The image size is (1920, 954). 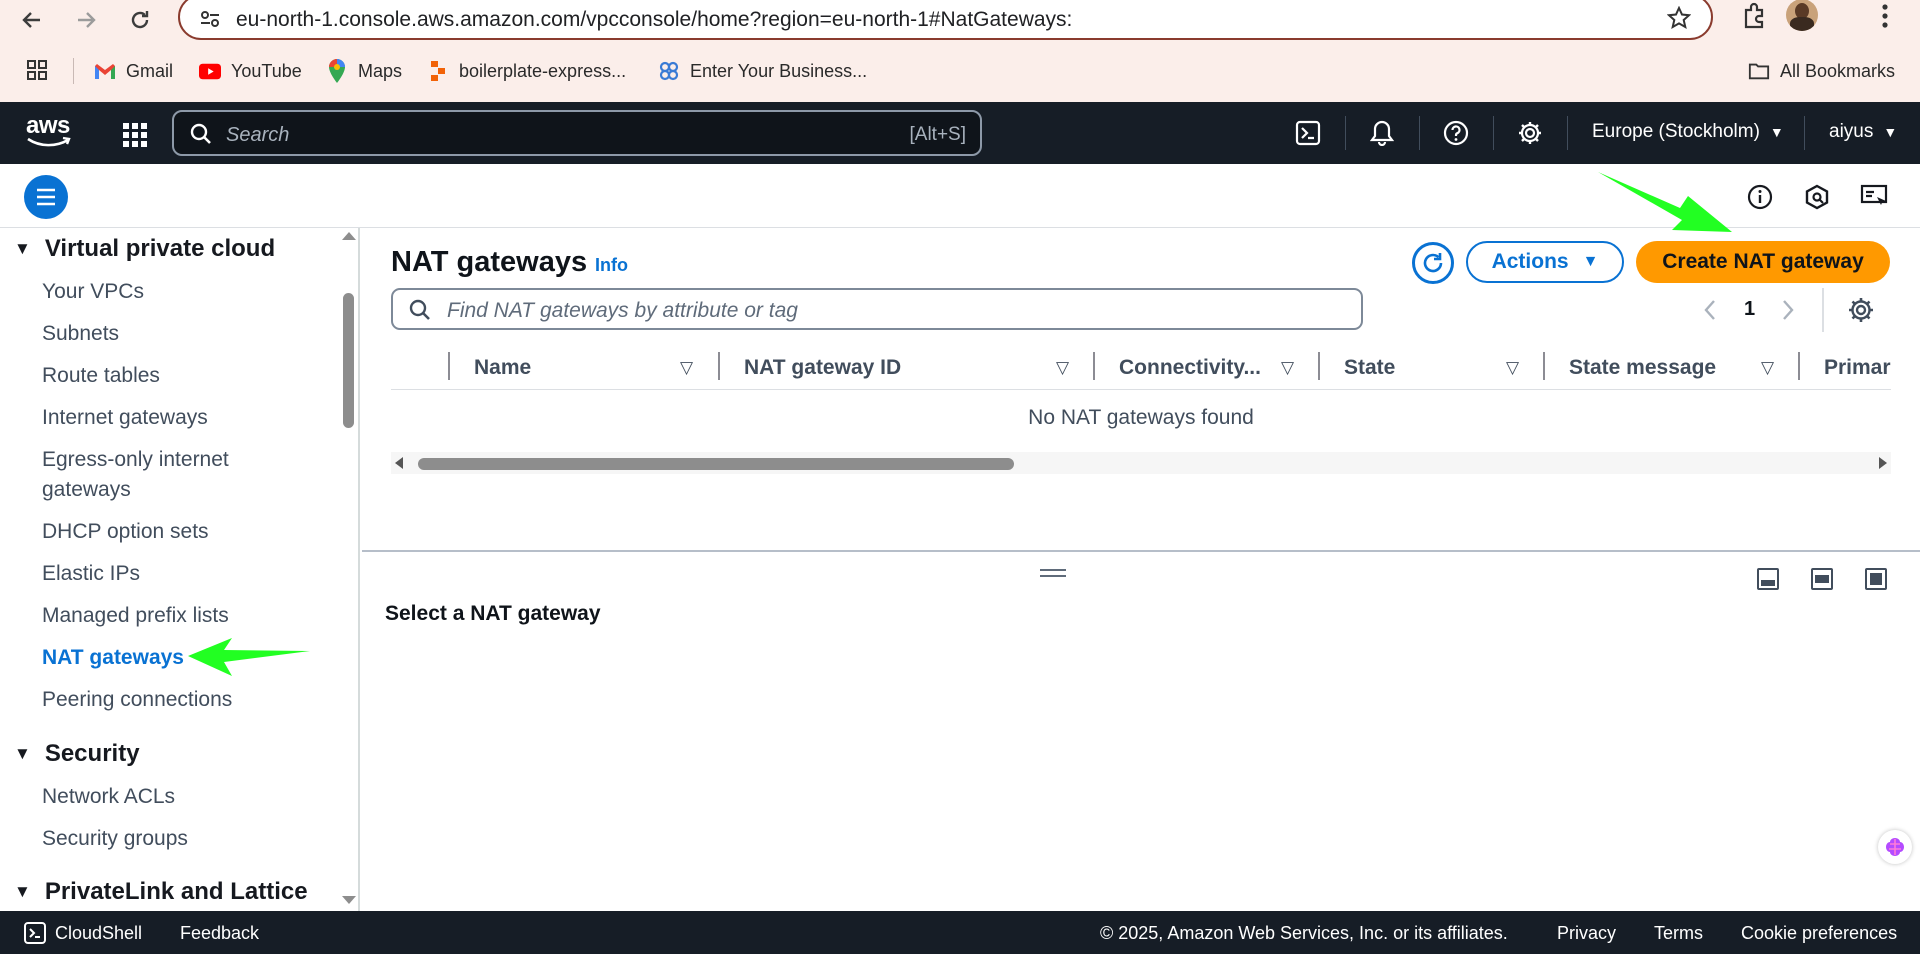 What do you see at coordinates (420, 312) in the screenshot?
I see `search-icon` at bounding box center [420, 312].